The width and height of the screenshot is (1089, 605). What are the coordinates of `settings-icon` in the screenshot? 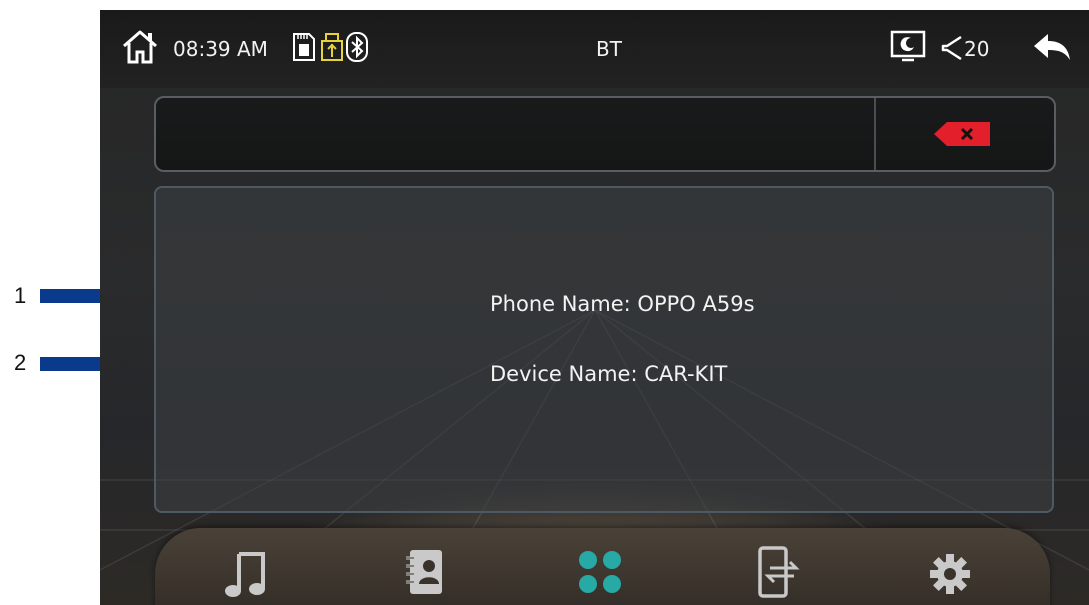 It's located at (950, 572).